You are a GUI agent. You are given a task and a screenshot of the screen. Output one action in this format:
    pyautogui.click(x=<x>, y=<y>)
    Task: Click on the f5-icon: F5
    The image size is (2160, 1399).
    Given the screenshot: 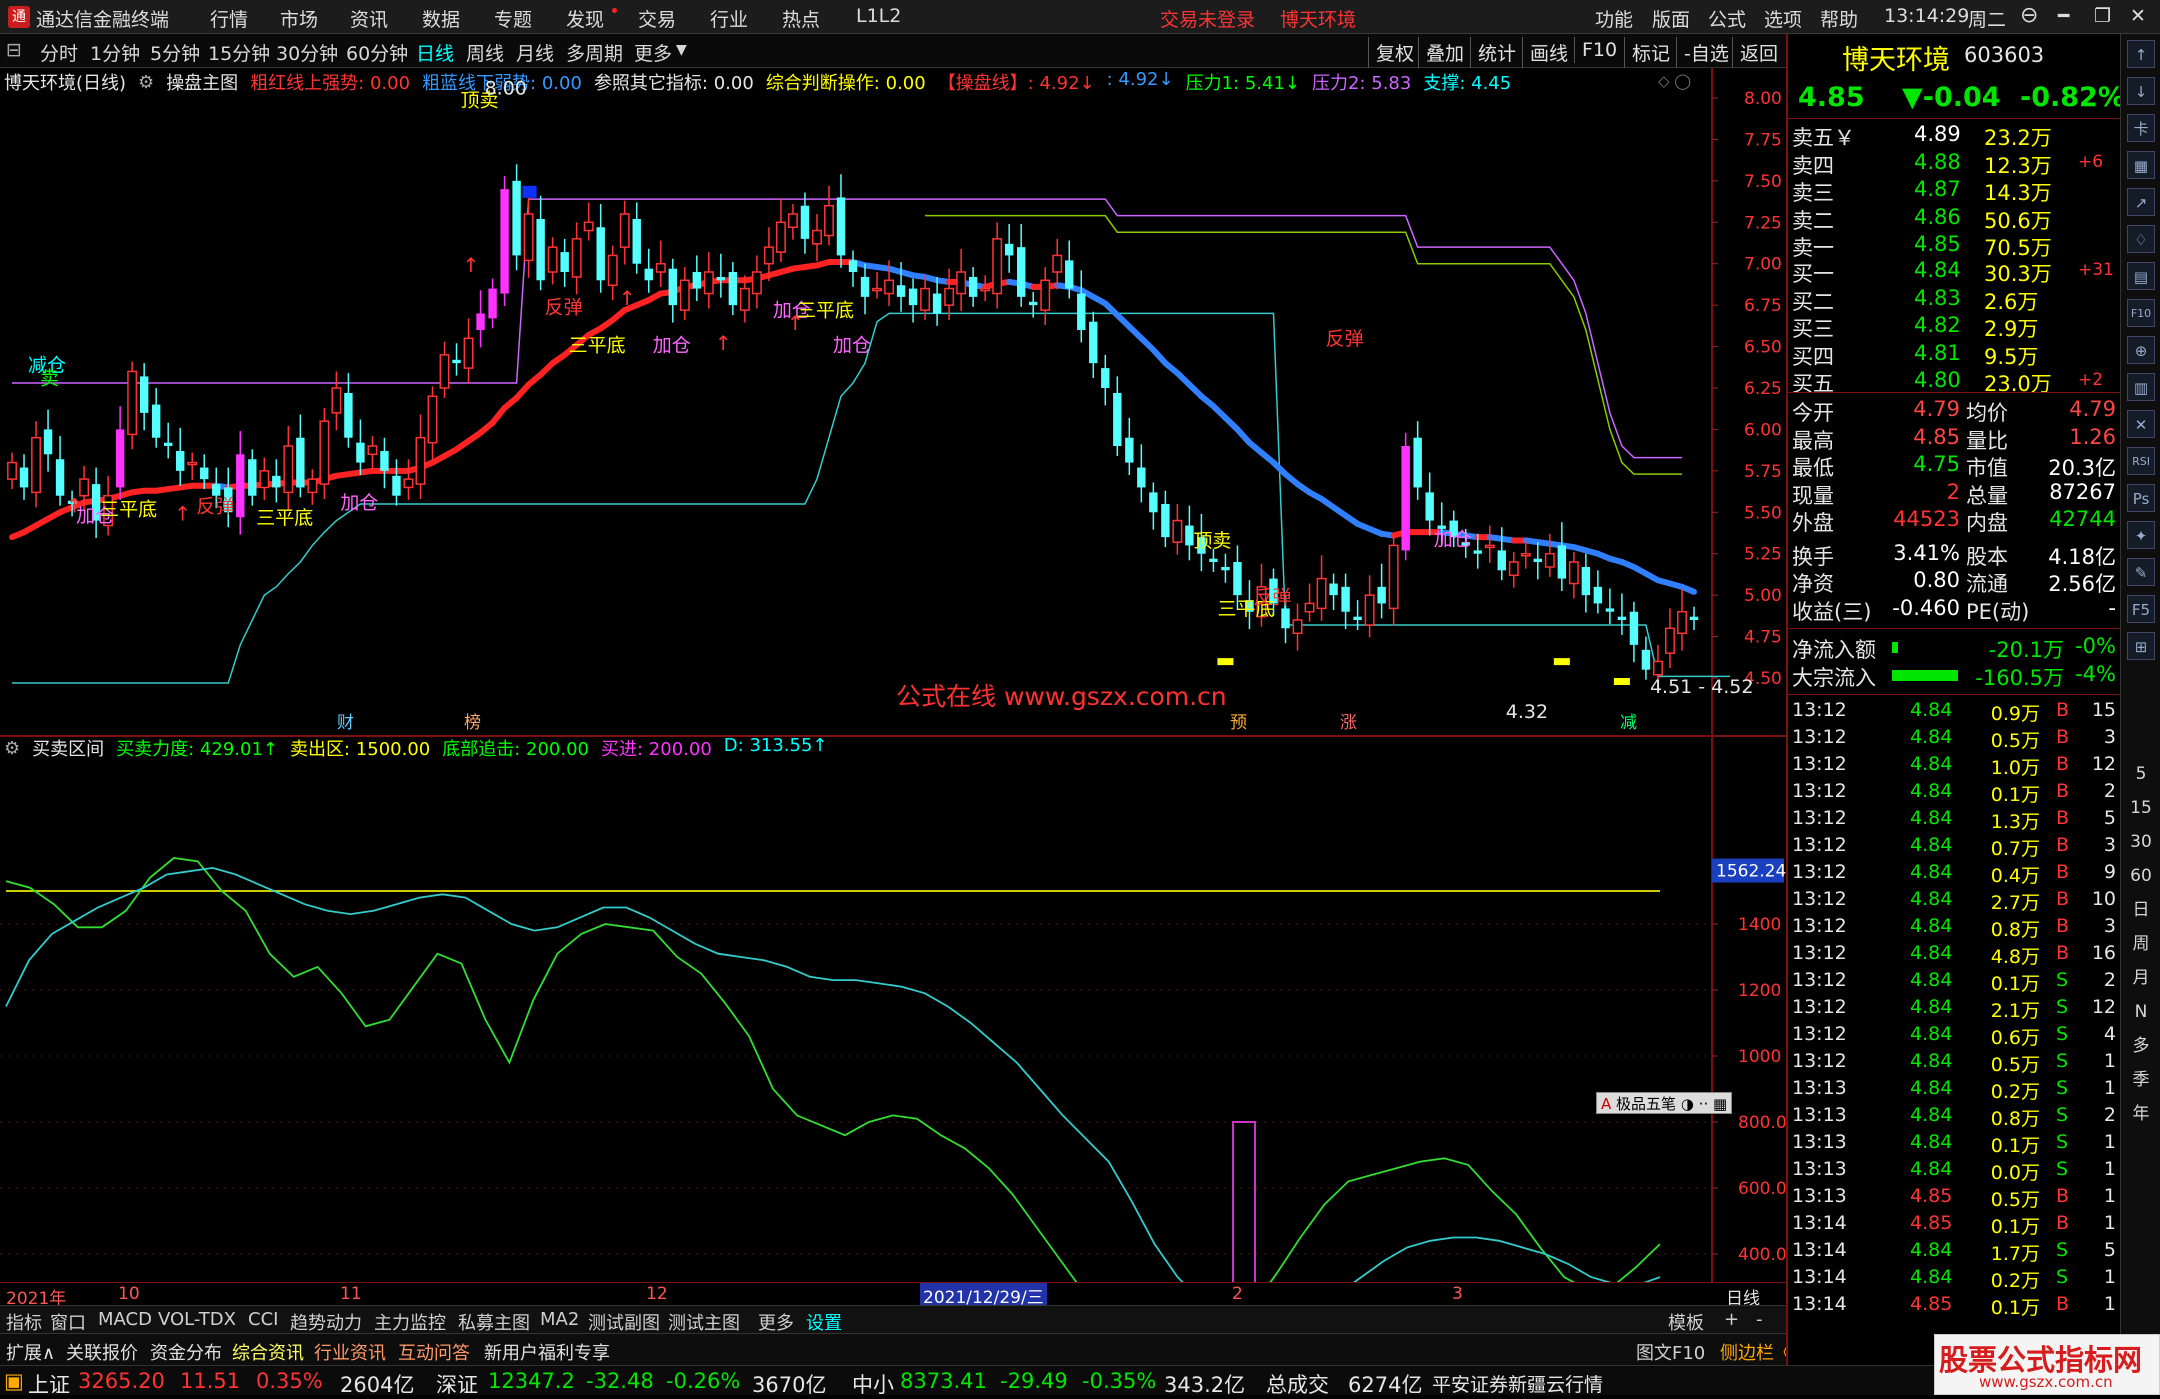 What is the action you would take?
    pyautogui.click(x=2141, y=609)
    